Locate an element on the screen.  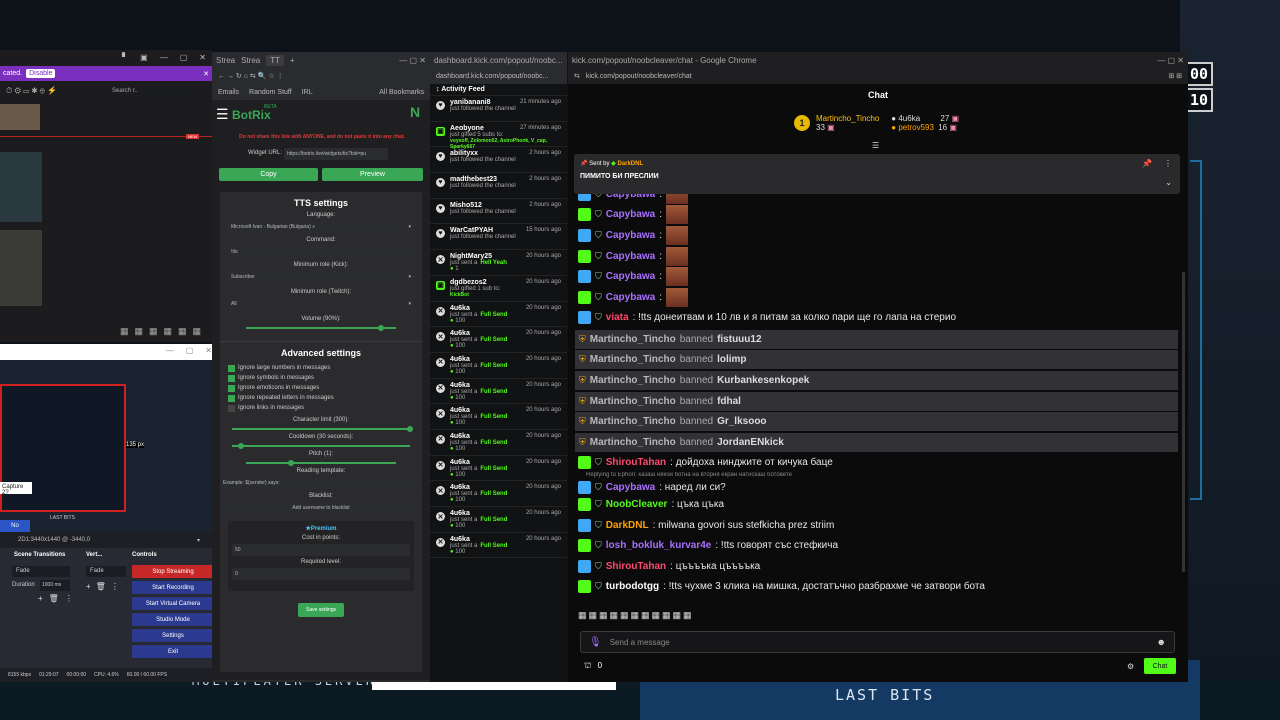
dropdown-icon: ▾ is located at coordinates (198, 540).